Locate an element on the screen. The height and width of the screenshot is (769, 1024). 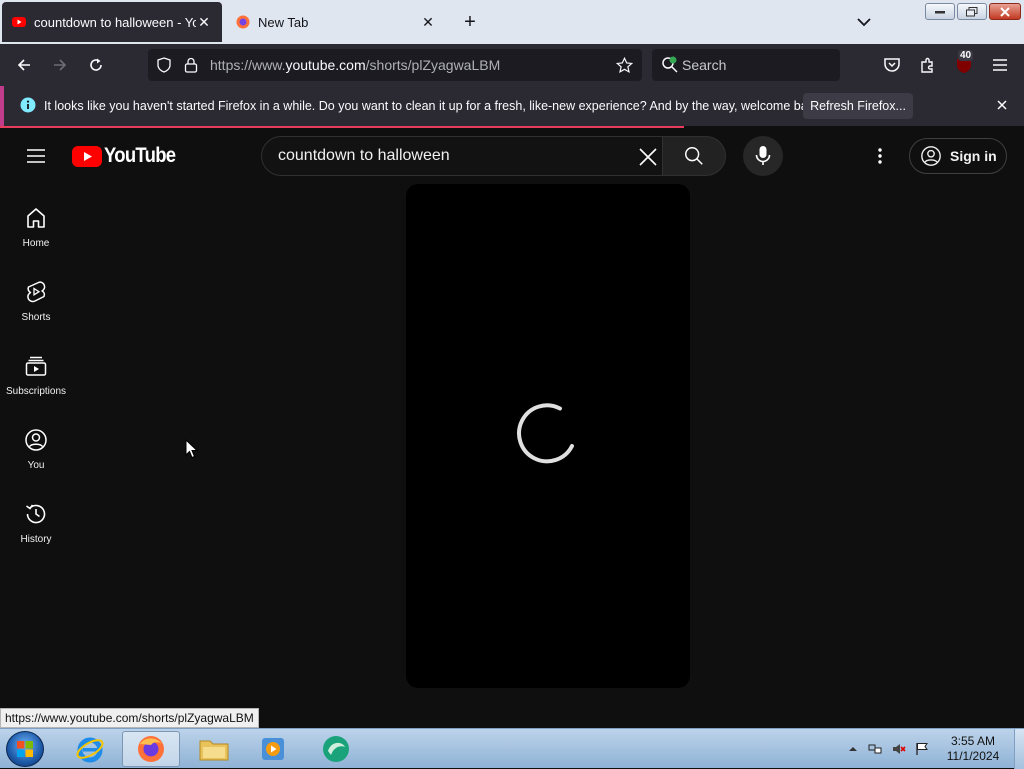
sidebar-item-label: Subscriptions is located at coordinates (36, 391).